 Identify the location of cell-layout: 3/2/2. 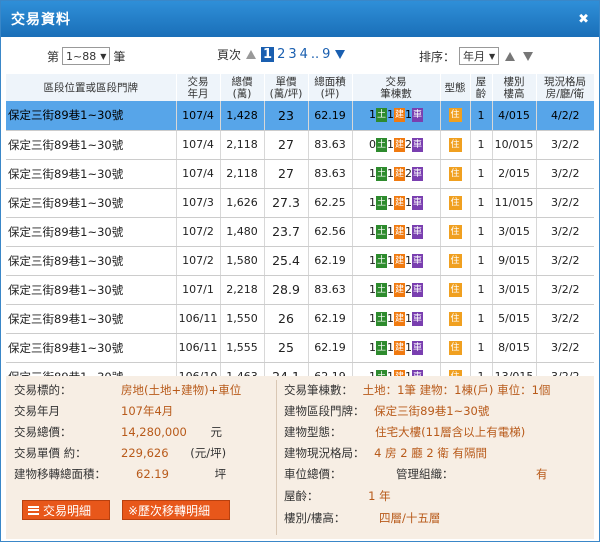
(564, 145).